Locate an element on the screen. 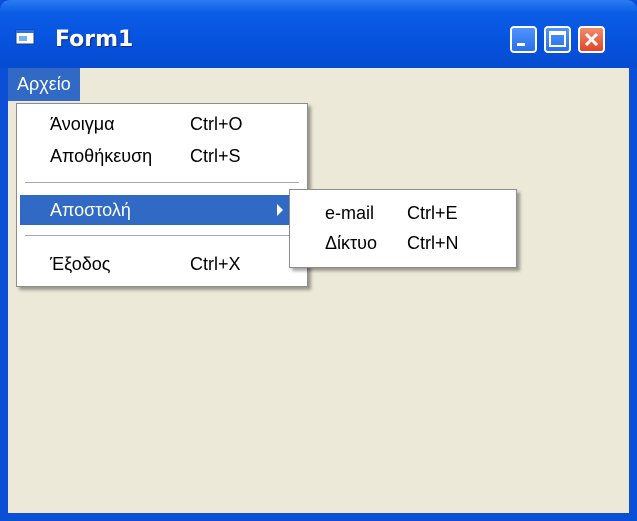 This screenshot has width=637, height=521. submenu-item-network: Δίκτυο Ctrl+N is located at coordinates (403, 243).